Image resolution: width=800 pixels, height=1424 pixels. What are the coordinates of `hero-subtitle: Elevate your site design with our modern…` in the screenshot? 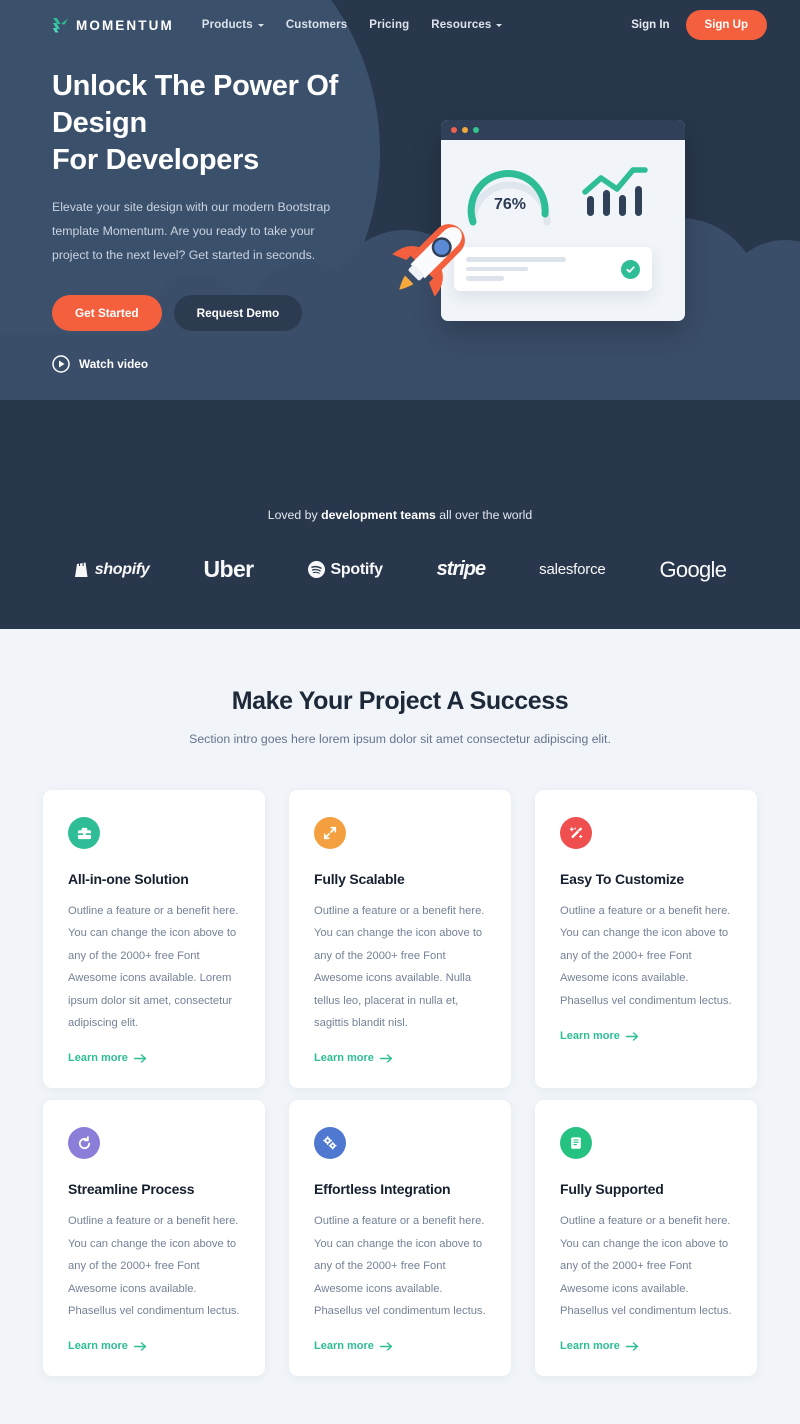 It's located at (191, 231).